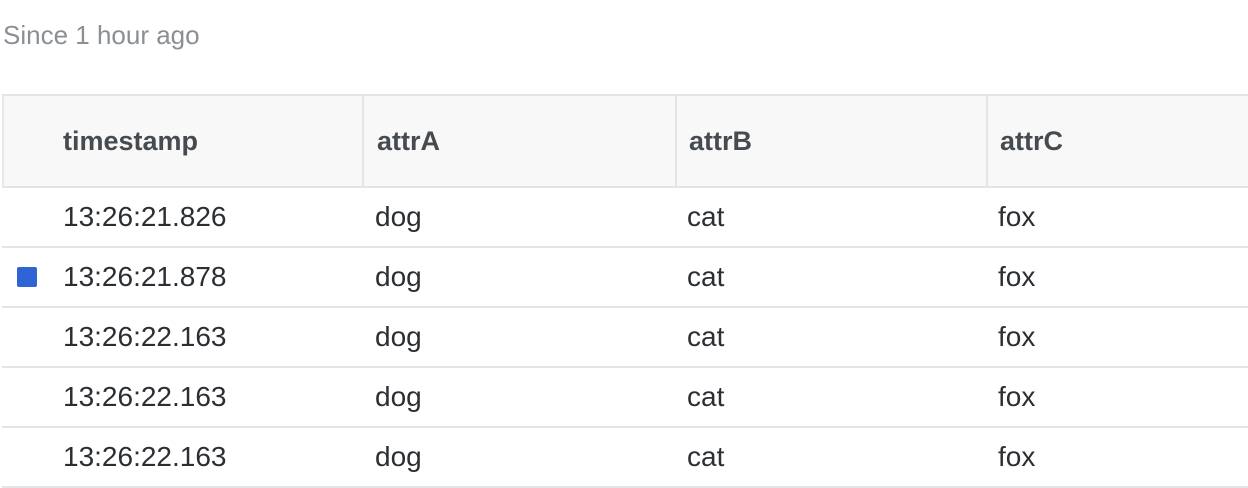  Describe the element at coordinates (518, 141) in the screenshot. I see `column-header-attra: attrA` at that location.